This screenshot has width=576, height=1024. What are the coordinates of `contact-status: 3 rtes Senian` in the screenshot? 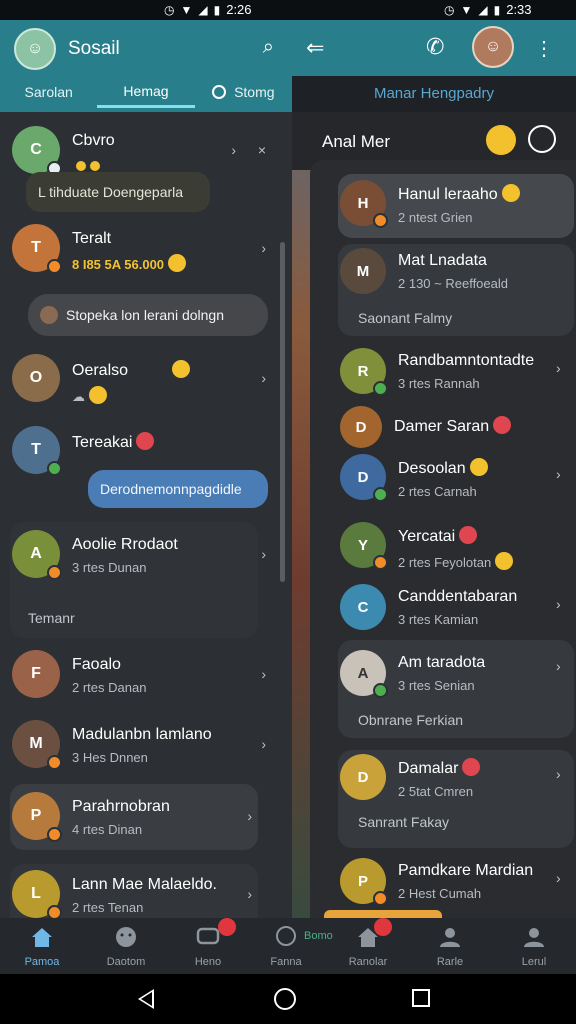 It's located at (436, 685).